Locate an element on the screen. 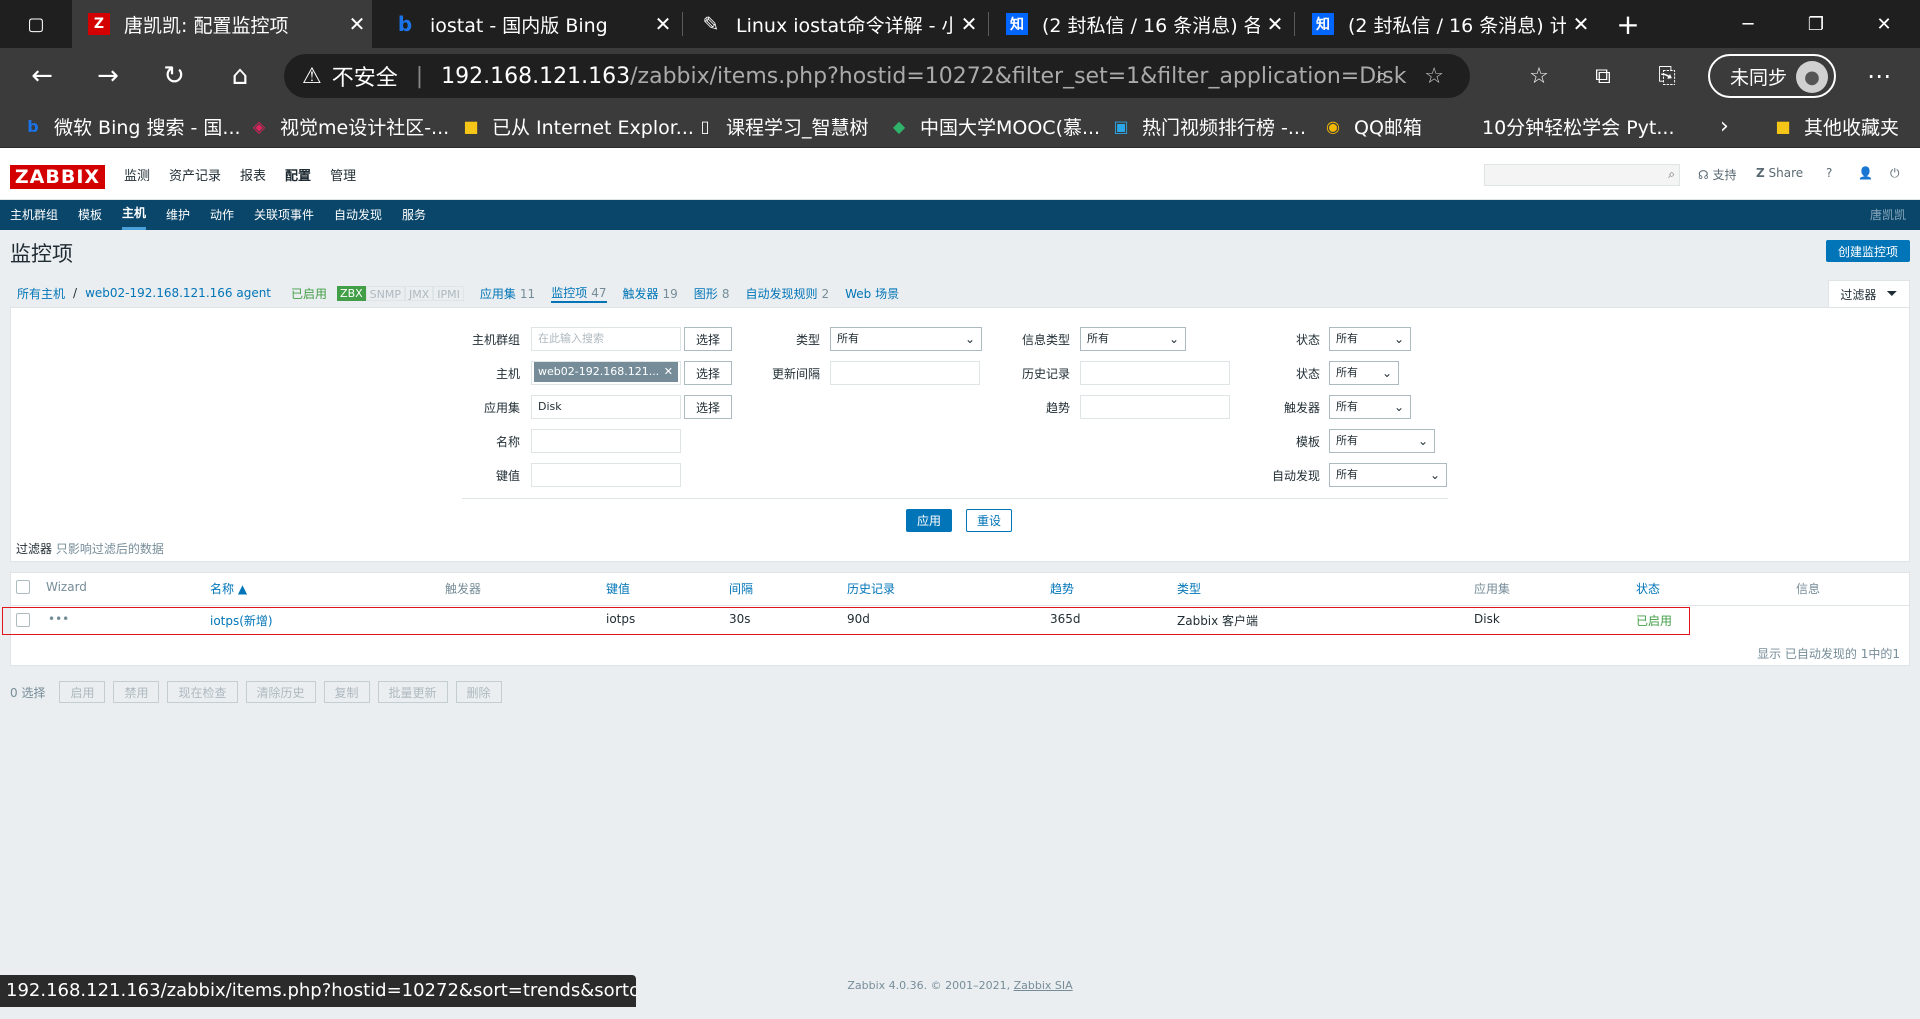 The image size is (1920, 1019). browser-tab-2: b iostat - 国内版 Bing ✕ is located at coordinates (528, 24).